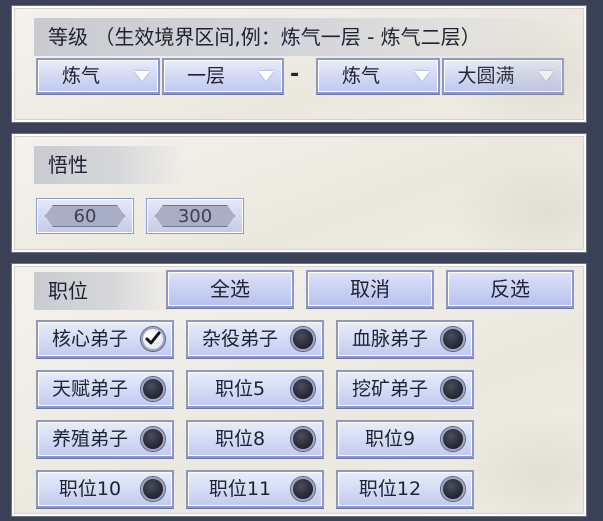 The height and width of the screenshot is (521, 603). What do you see at coordinates (389, 389) in the screenshot?
I see `position-label: 挖矿弟子` at bounding box center [389, 389].